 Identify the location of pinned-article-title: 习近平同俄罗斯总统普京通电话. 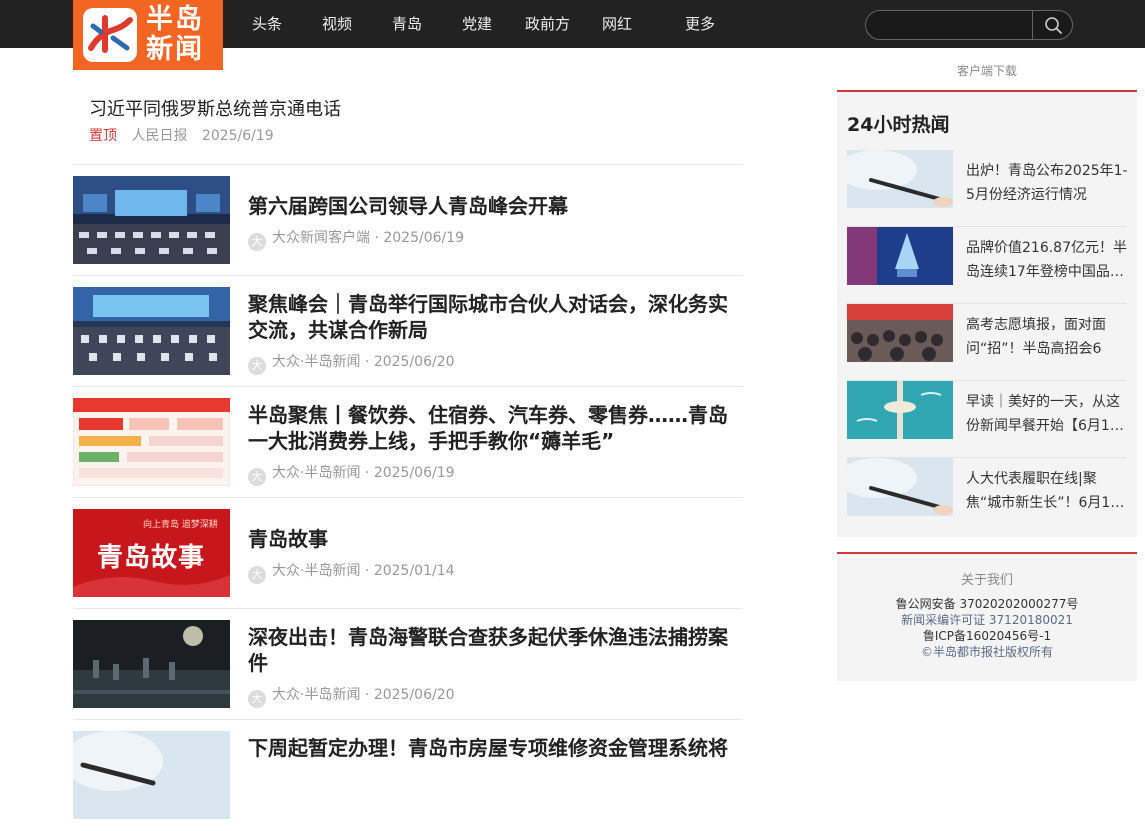
(416, 110).